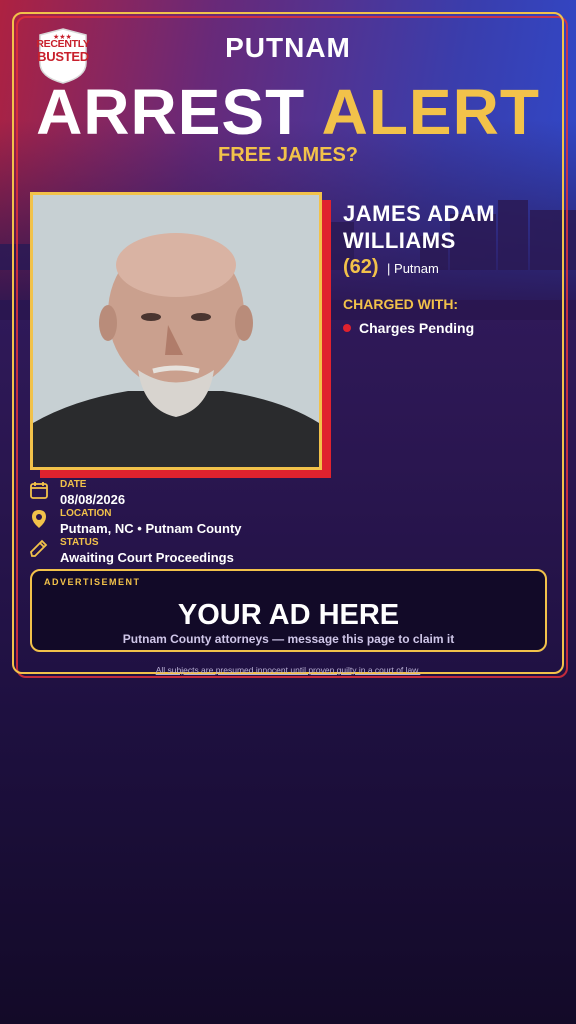  Describe the element at coordinates (73, 484) in the screenshot. I see `date-label: DATE` at that location.